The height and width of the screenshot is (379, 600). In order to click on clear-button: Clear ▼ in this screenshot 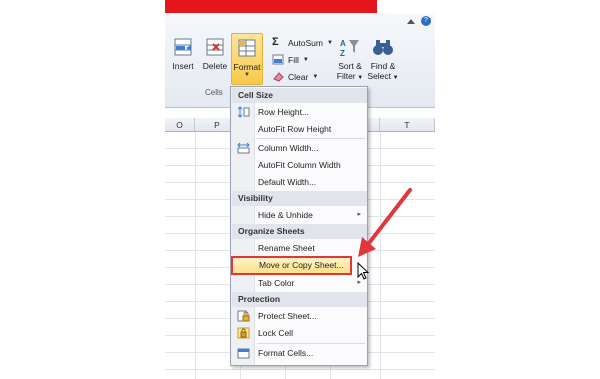, I will do `click(295, 76)`.